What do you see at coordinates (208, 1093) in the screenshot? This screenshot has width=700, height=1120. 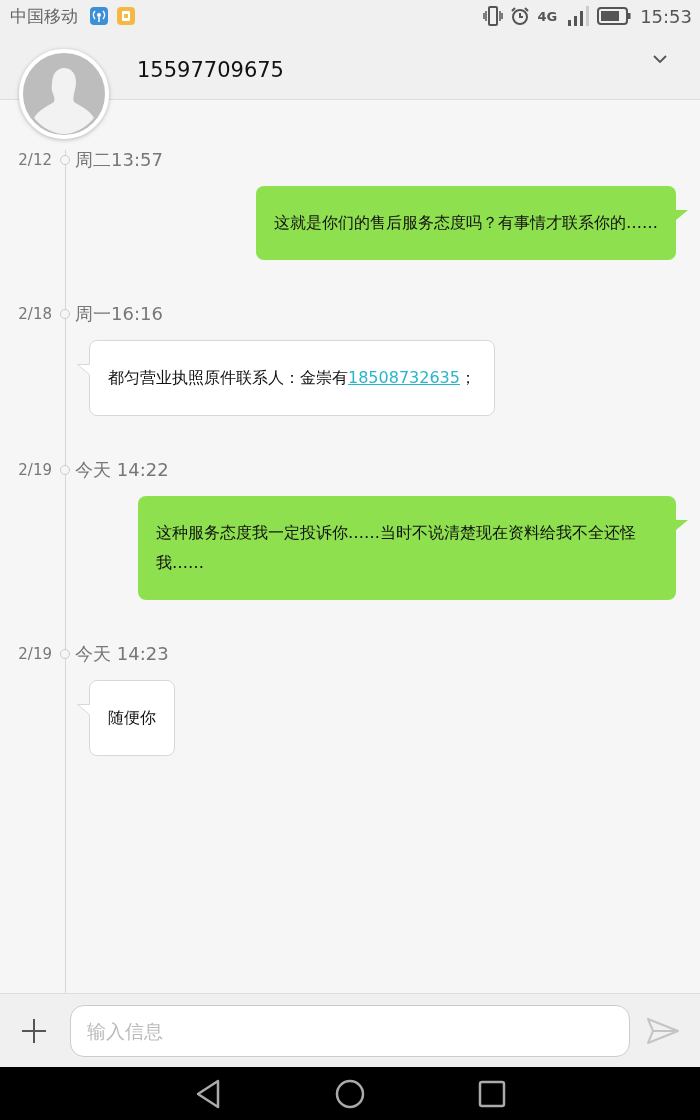 I see `back-icon` at bounding box center [208, 1093].